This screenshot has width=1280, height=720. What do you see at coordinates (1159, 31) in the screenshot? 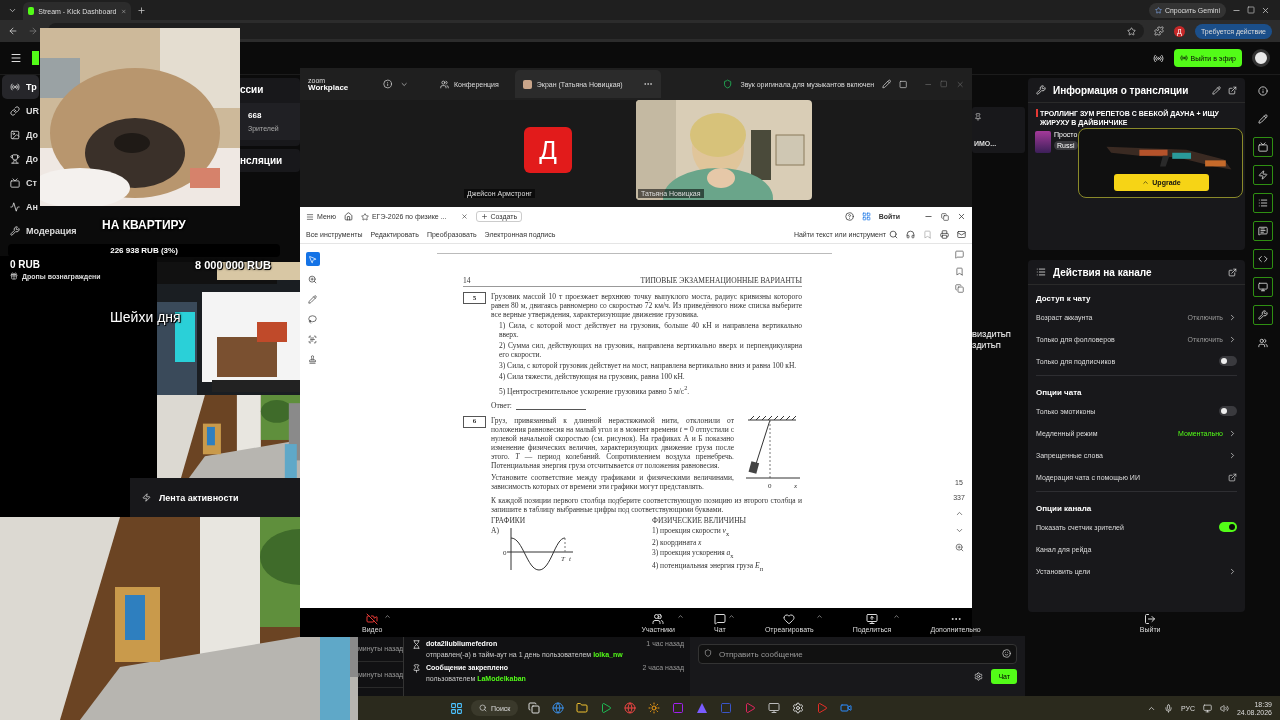
I see `extensions-icon` at bounding box center [1159, 31].